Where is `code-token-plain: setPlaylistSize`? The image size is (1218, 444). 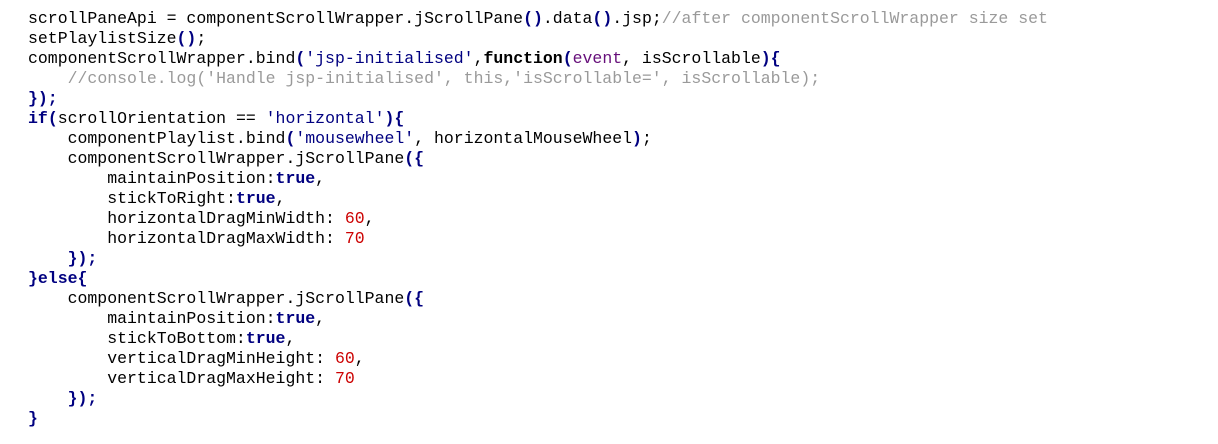 code-token-plain: setPlaylistSize is located at coordinates (102, 38).